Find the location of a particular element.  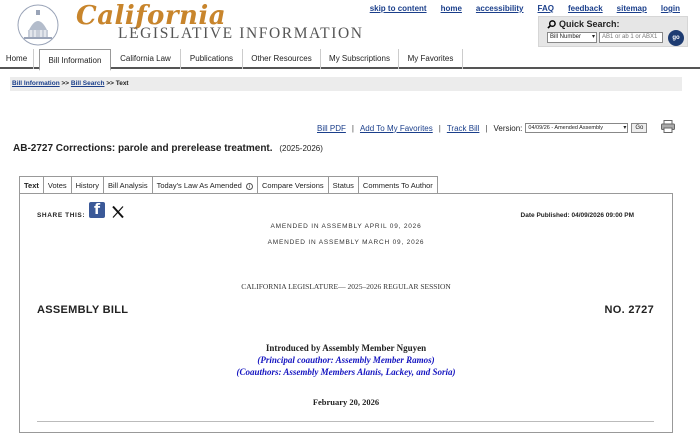

x-twitter-icon is located at coordinates (118, 212).